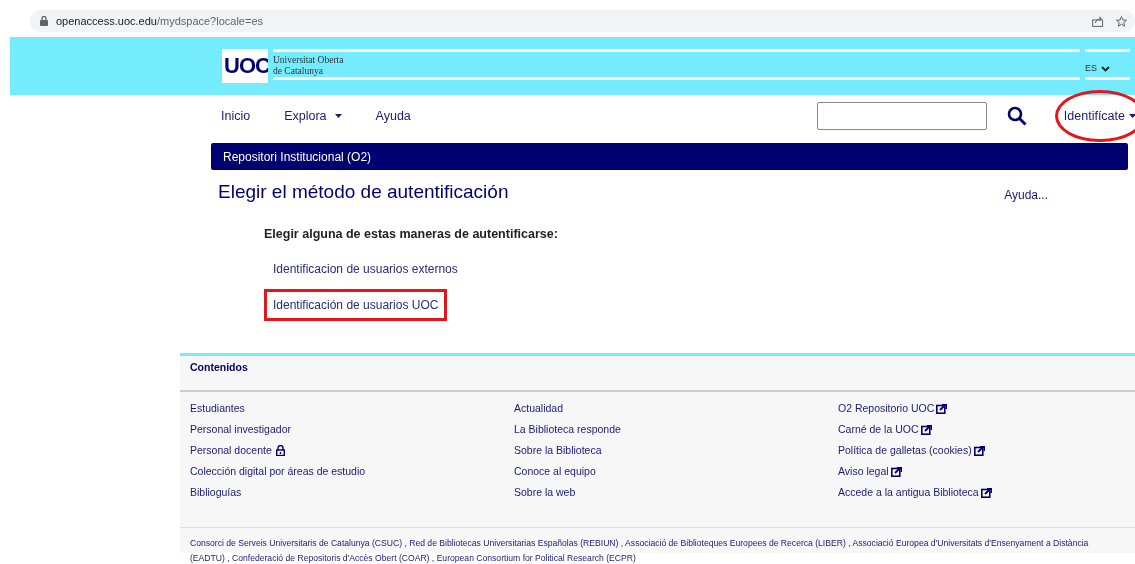  Describe the element at coordinates (657, 545) in the screenshot. I see `partners-text: Consorci de Serveis Universitaris de Catalunya (CSUC) , Red de Bibliotecas Universitarias Españolas (REBIUN) , Associació de Biblioteques Europees de Recerca (LIBER) , Associació Europea d'Universitats d'Ensenyament a Distància (EADTU) , Confederació de Repositoris d'Accès Obert (COAR) , European Consortium for Political Research (ECPR)` at that location.